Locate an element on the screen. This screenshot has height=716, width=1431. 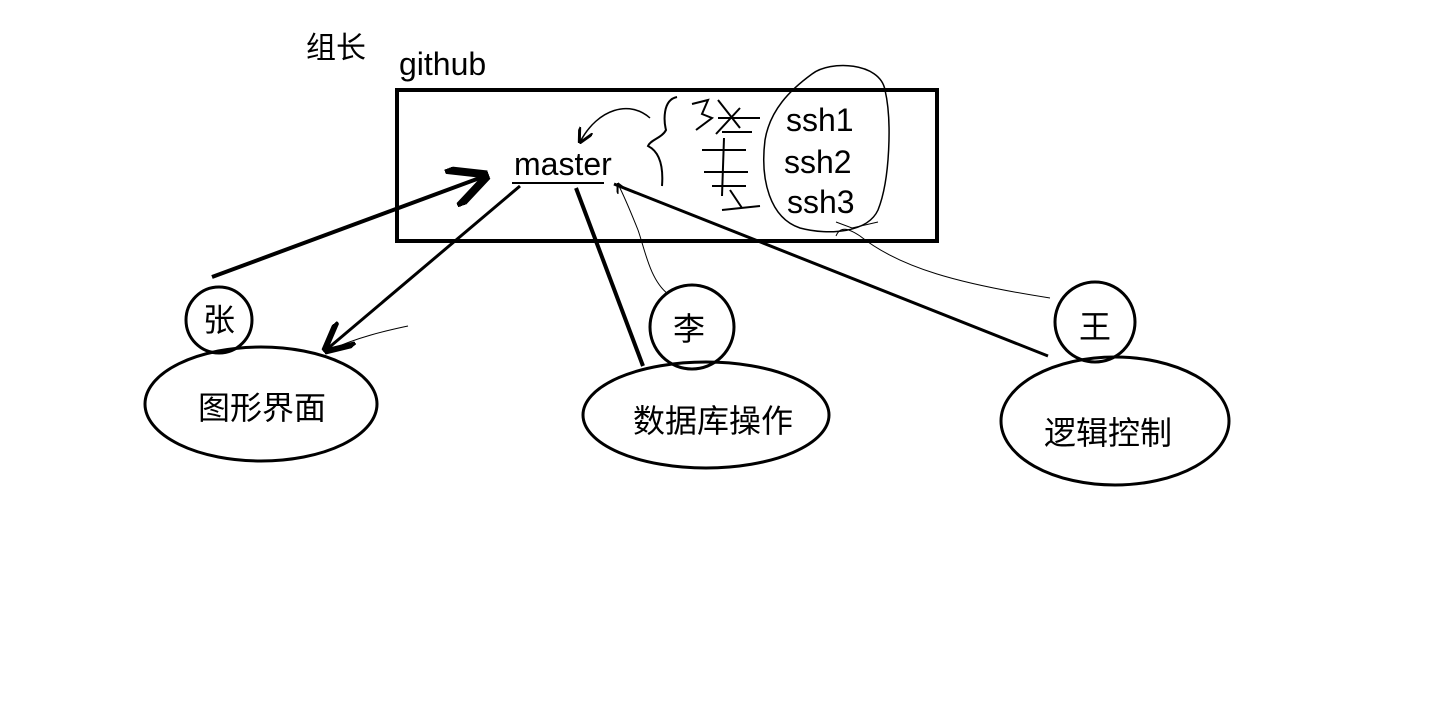
public-keys-scribble is located at coordinates (703, 153).